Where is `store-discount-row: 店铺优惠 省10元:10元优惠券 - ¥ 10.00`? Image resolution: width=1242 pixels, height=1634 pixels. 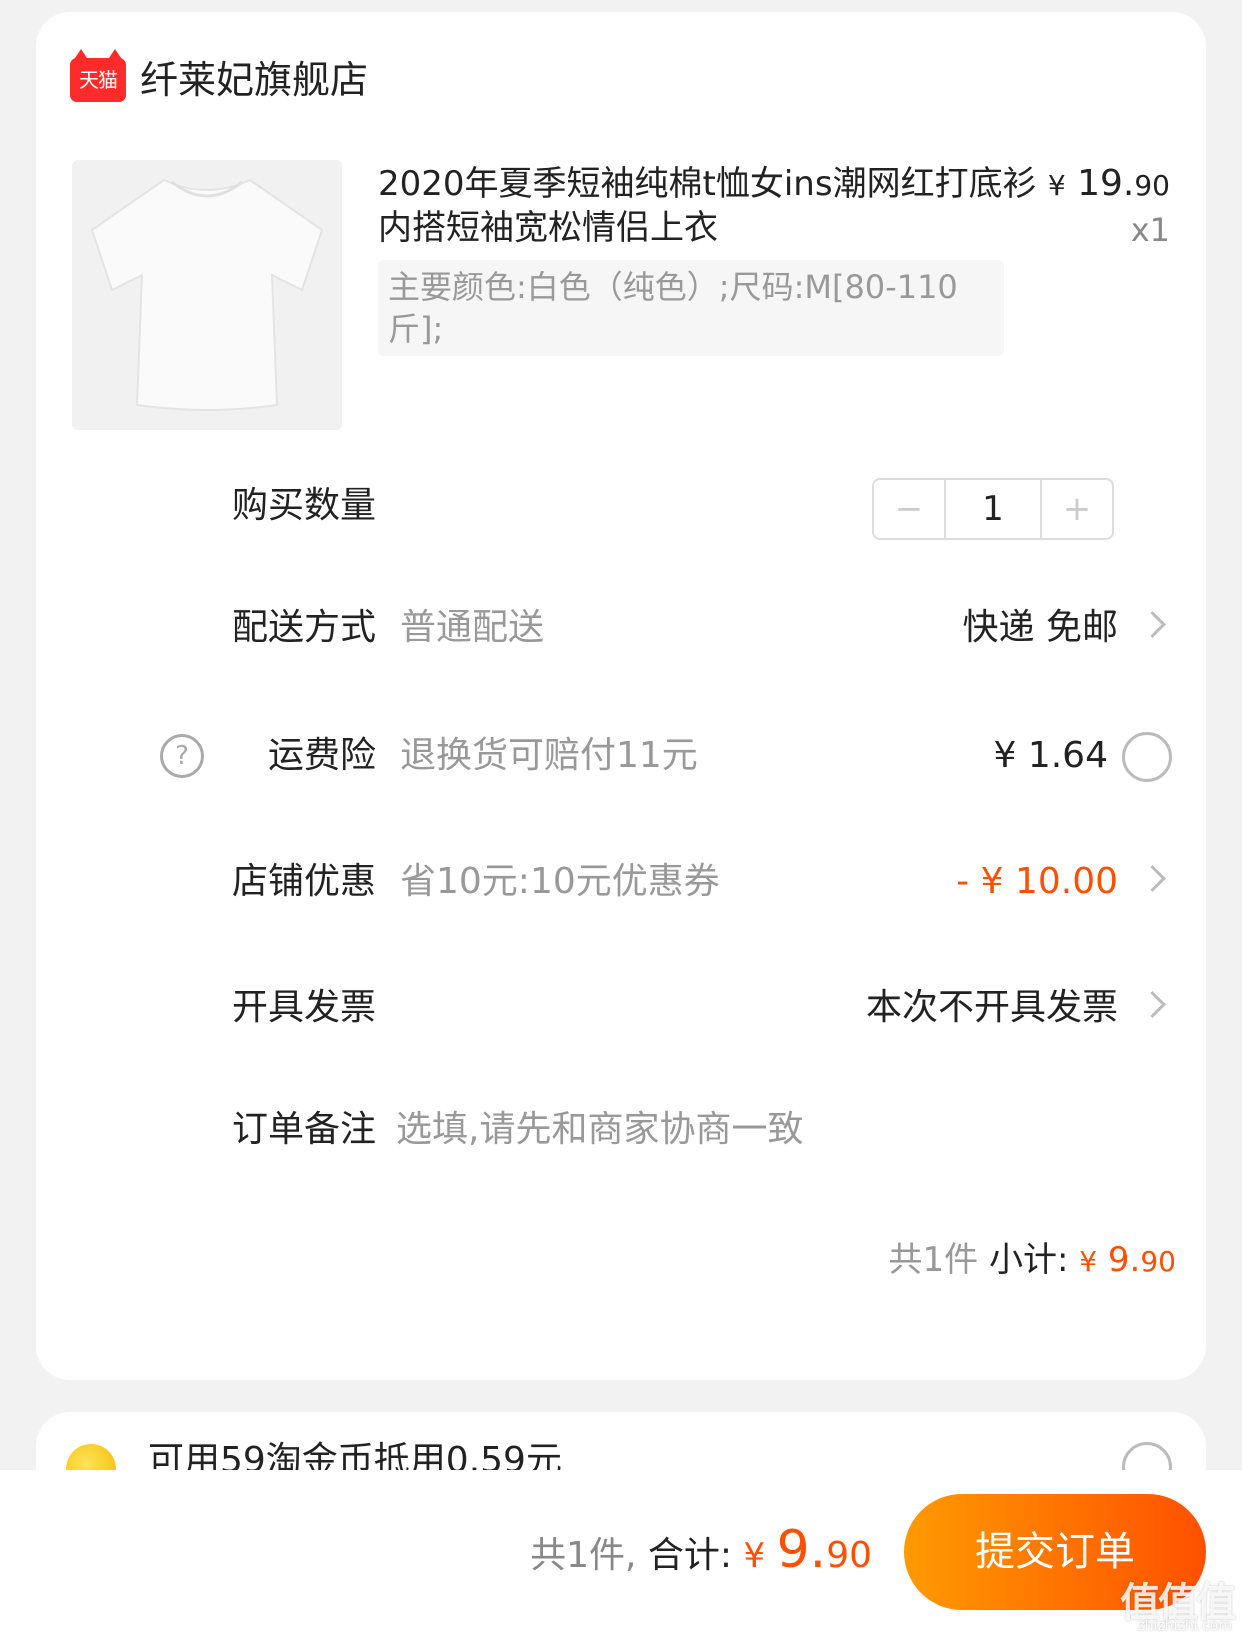
store-discount-row: 店铺优惠 省10元:10元优惠券 - ¥ 10.00 is located at coordinates (621, 882).